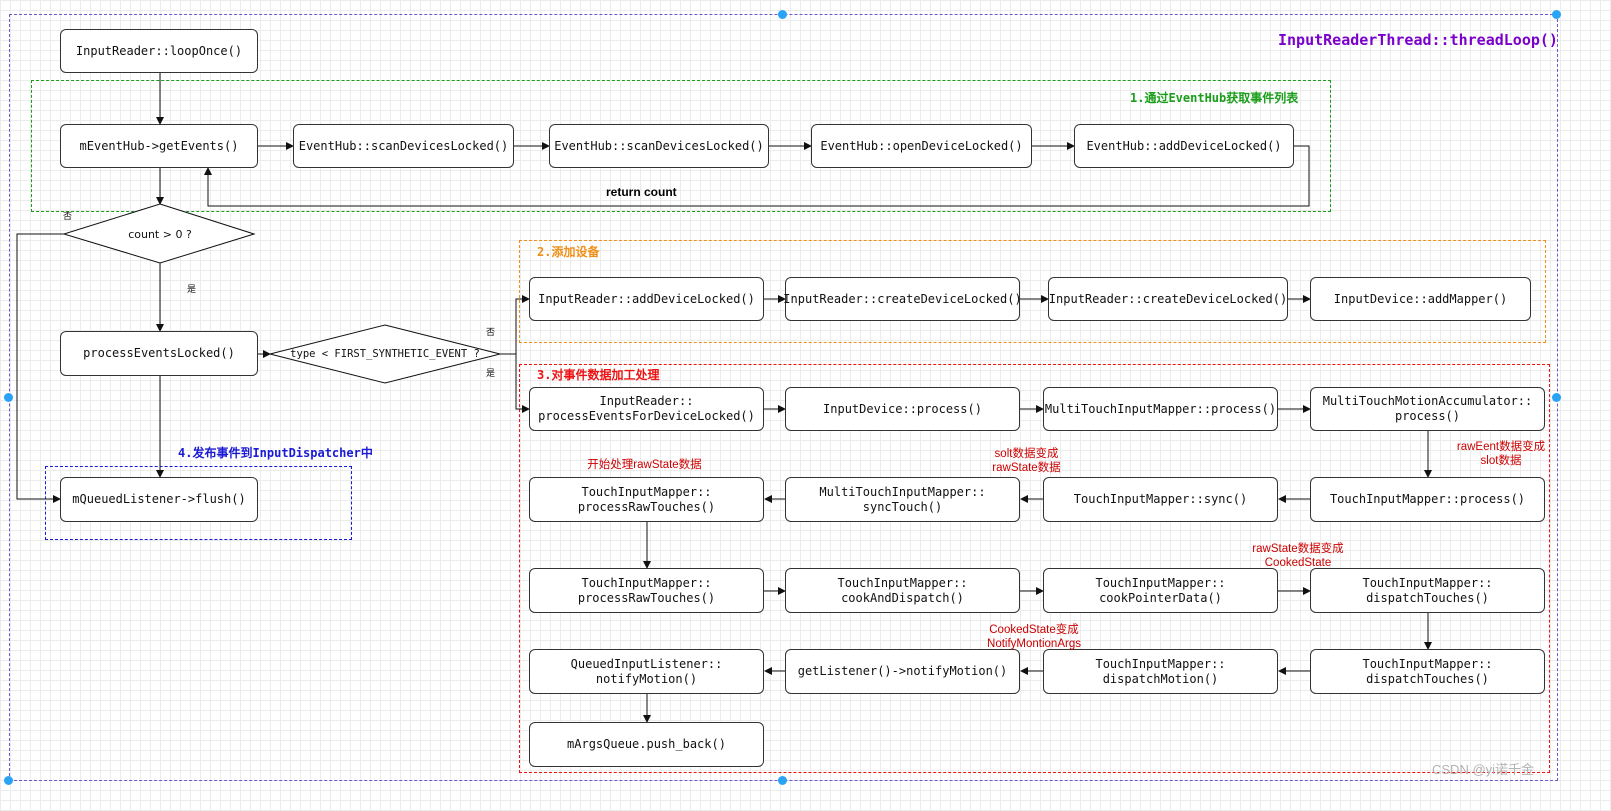  Describe the element at coordinates (646, 590) in the screenshot. I see `node-process-raw-touches-2: TouchInputMapper:: processRawTouches()` at that location.